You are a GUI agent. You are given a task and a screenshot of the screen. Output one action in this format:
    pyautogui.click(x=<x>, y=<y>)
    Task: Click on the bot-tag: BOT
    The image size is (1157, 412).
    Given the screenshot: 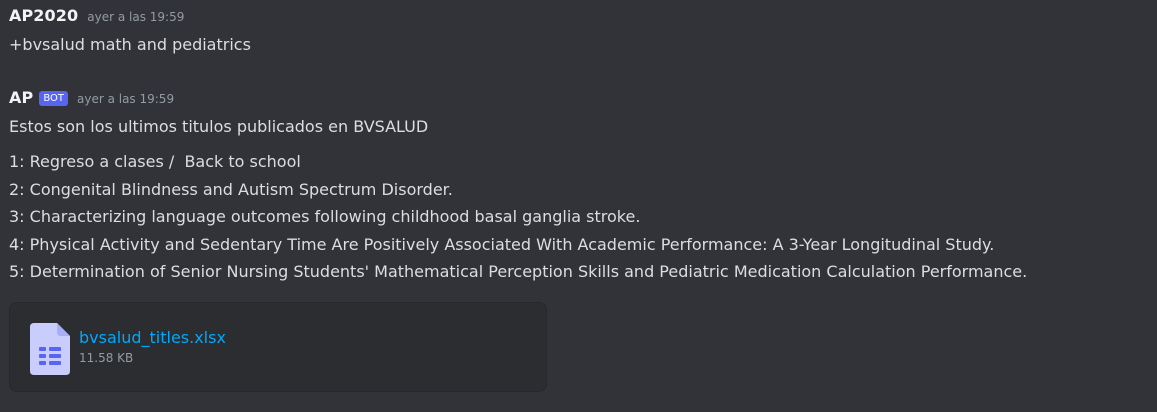 What is the action you would take?
    pyautogui.click(x=53, y=98)
    